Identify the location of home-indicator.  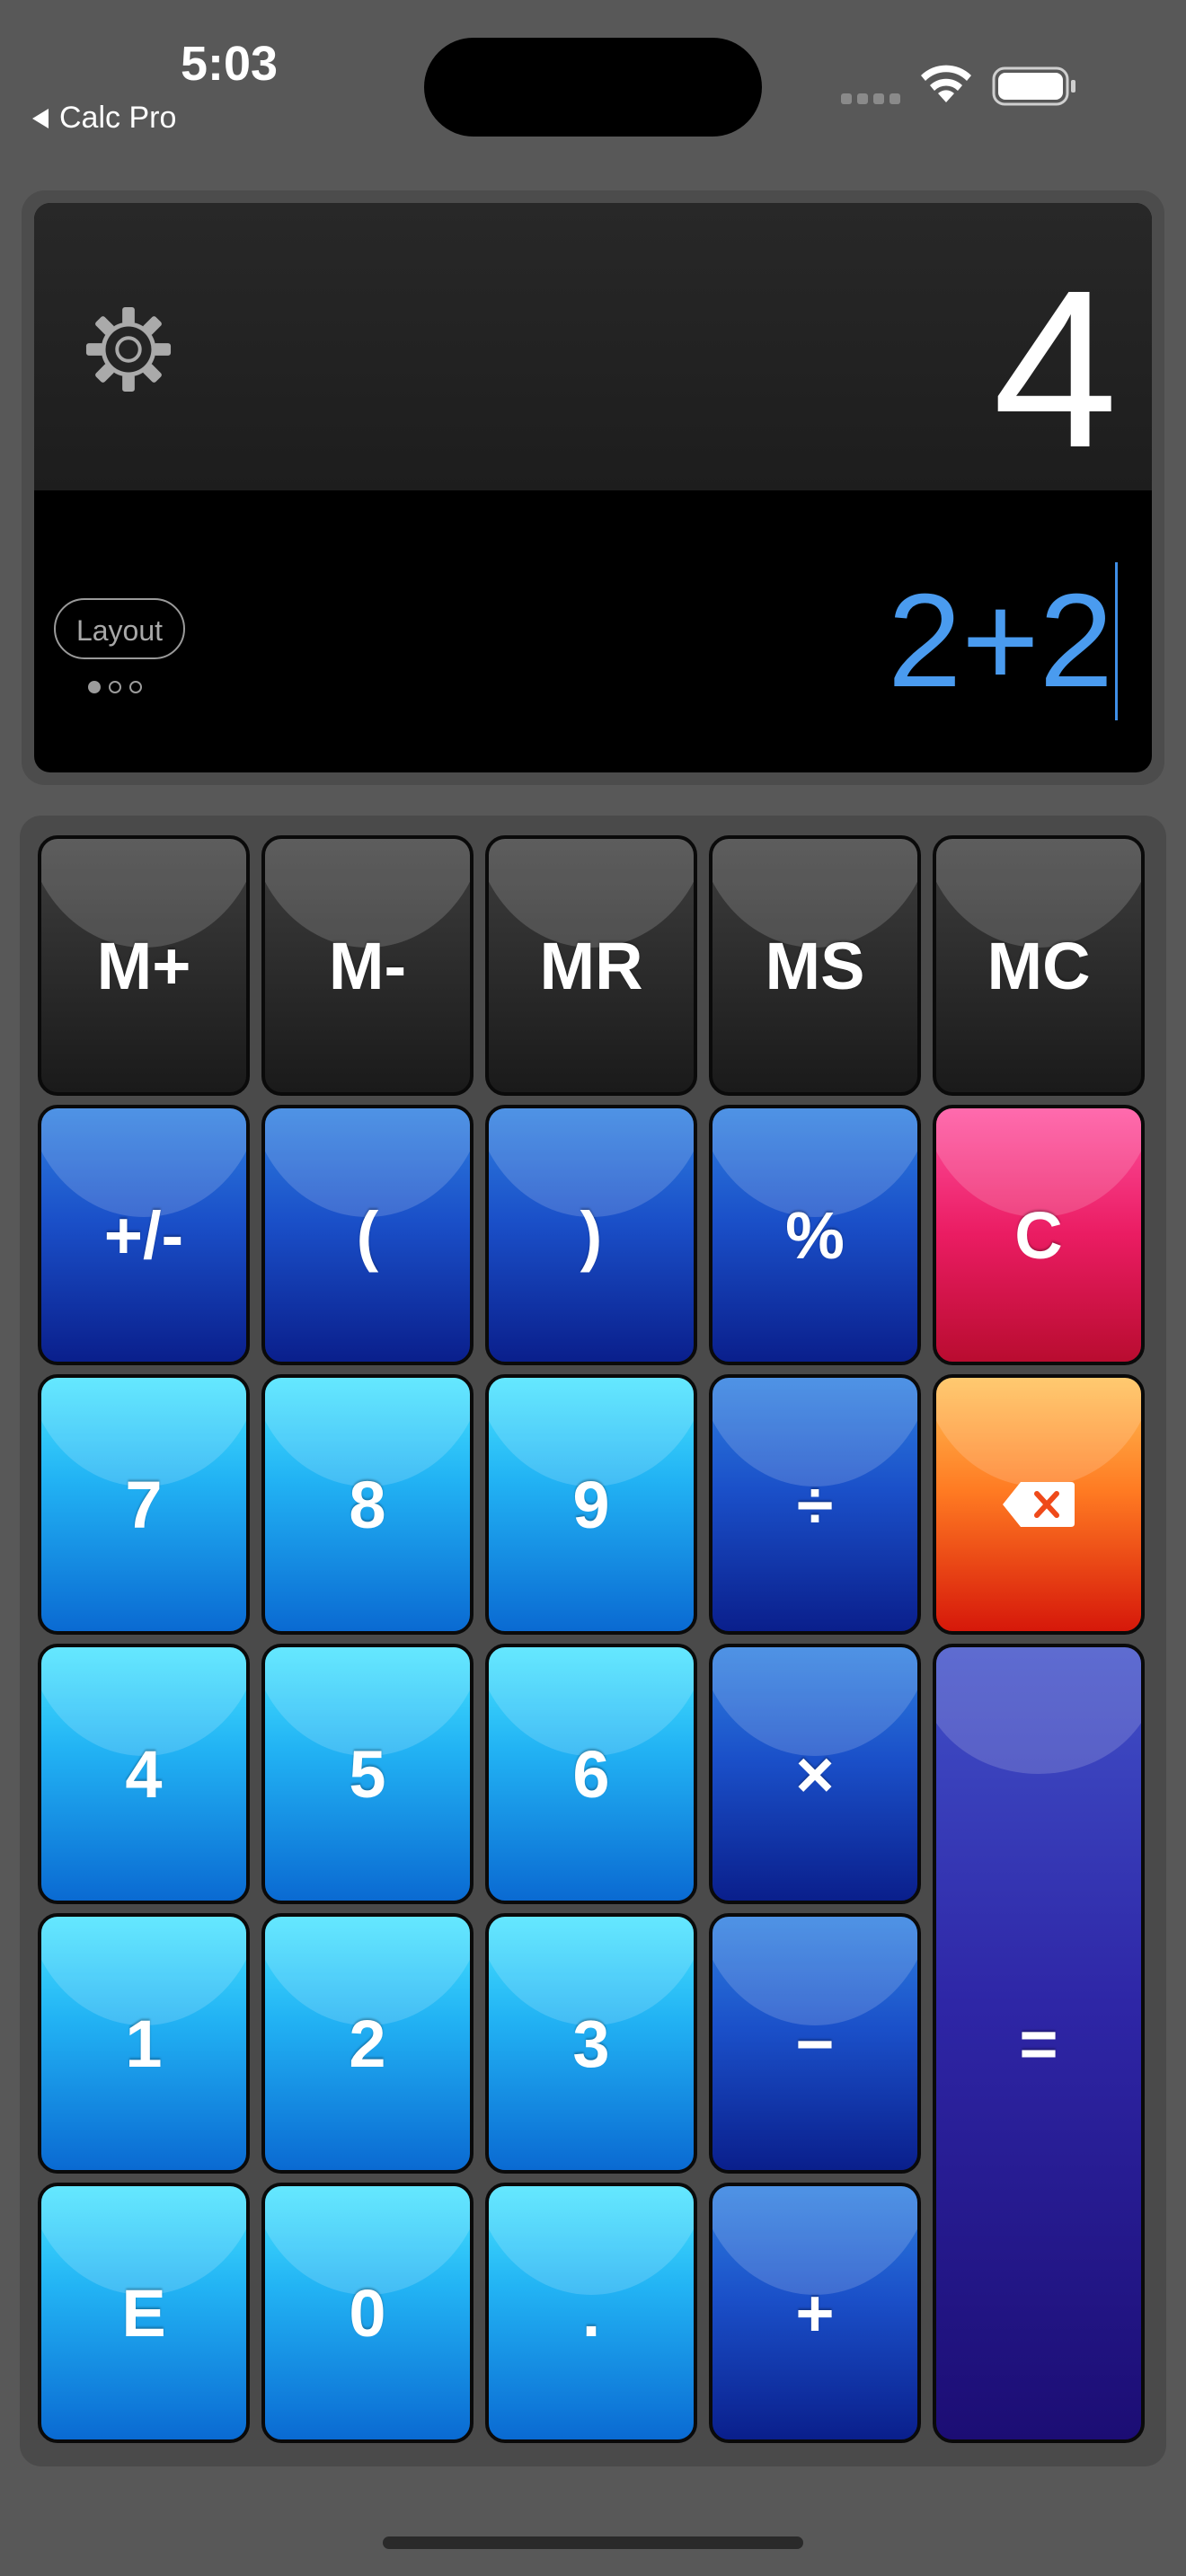
(593, 2542).